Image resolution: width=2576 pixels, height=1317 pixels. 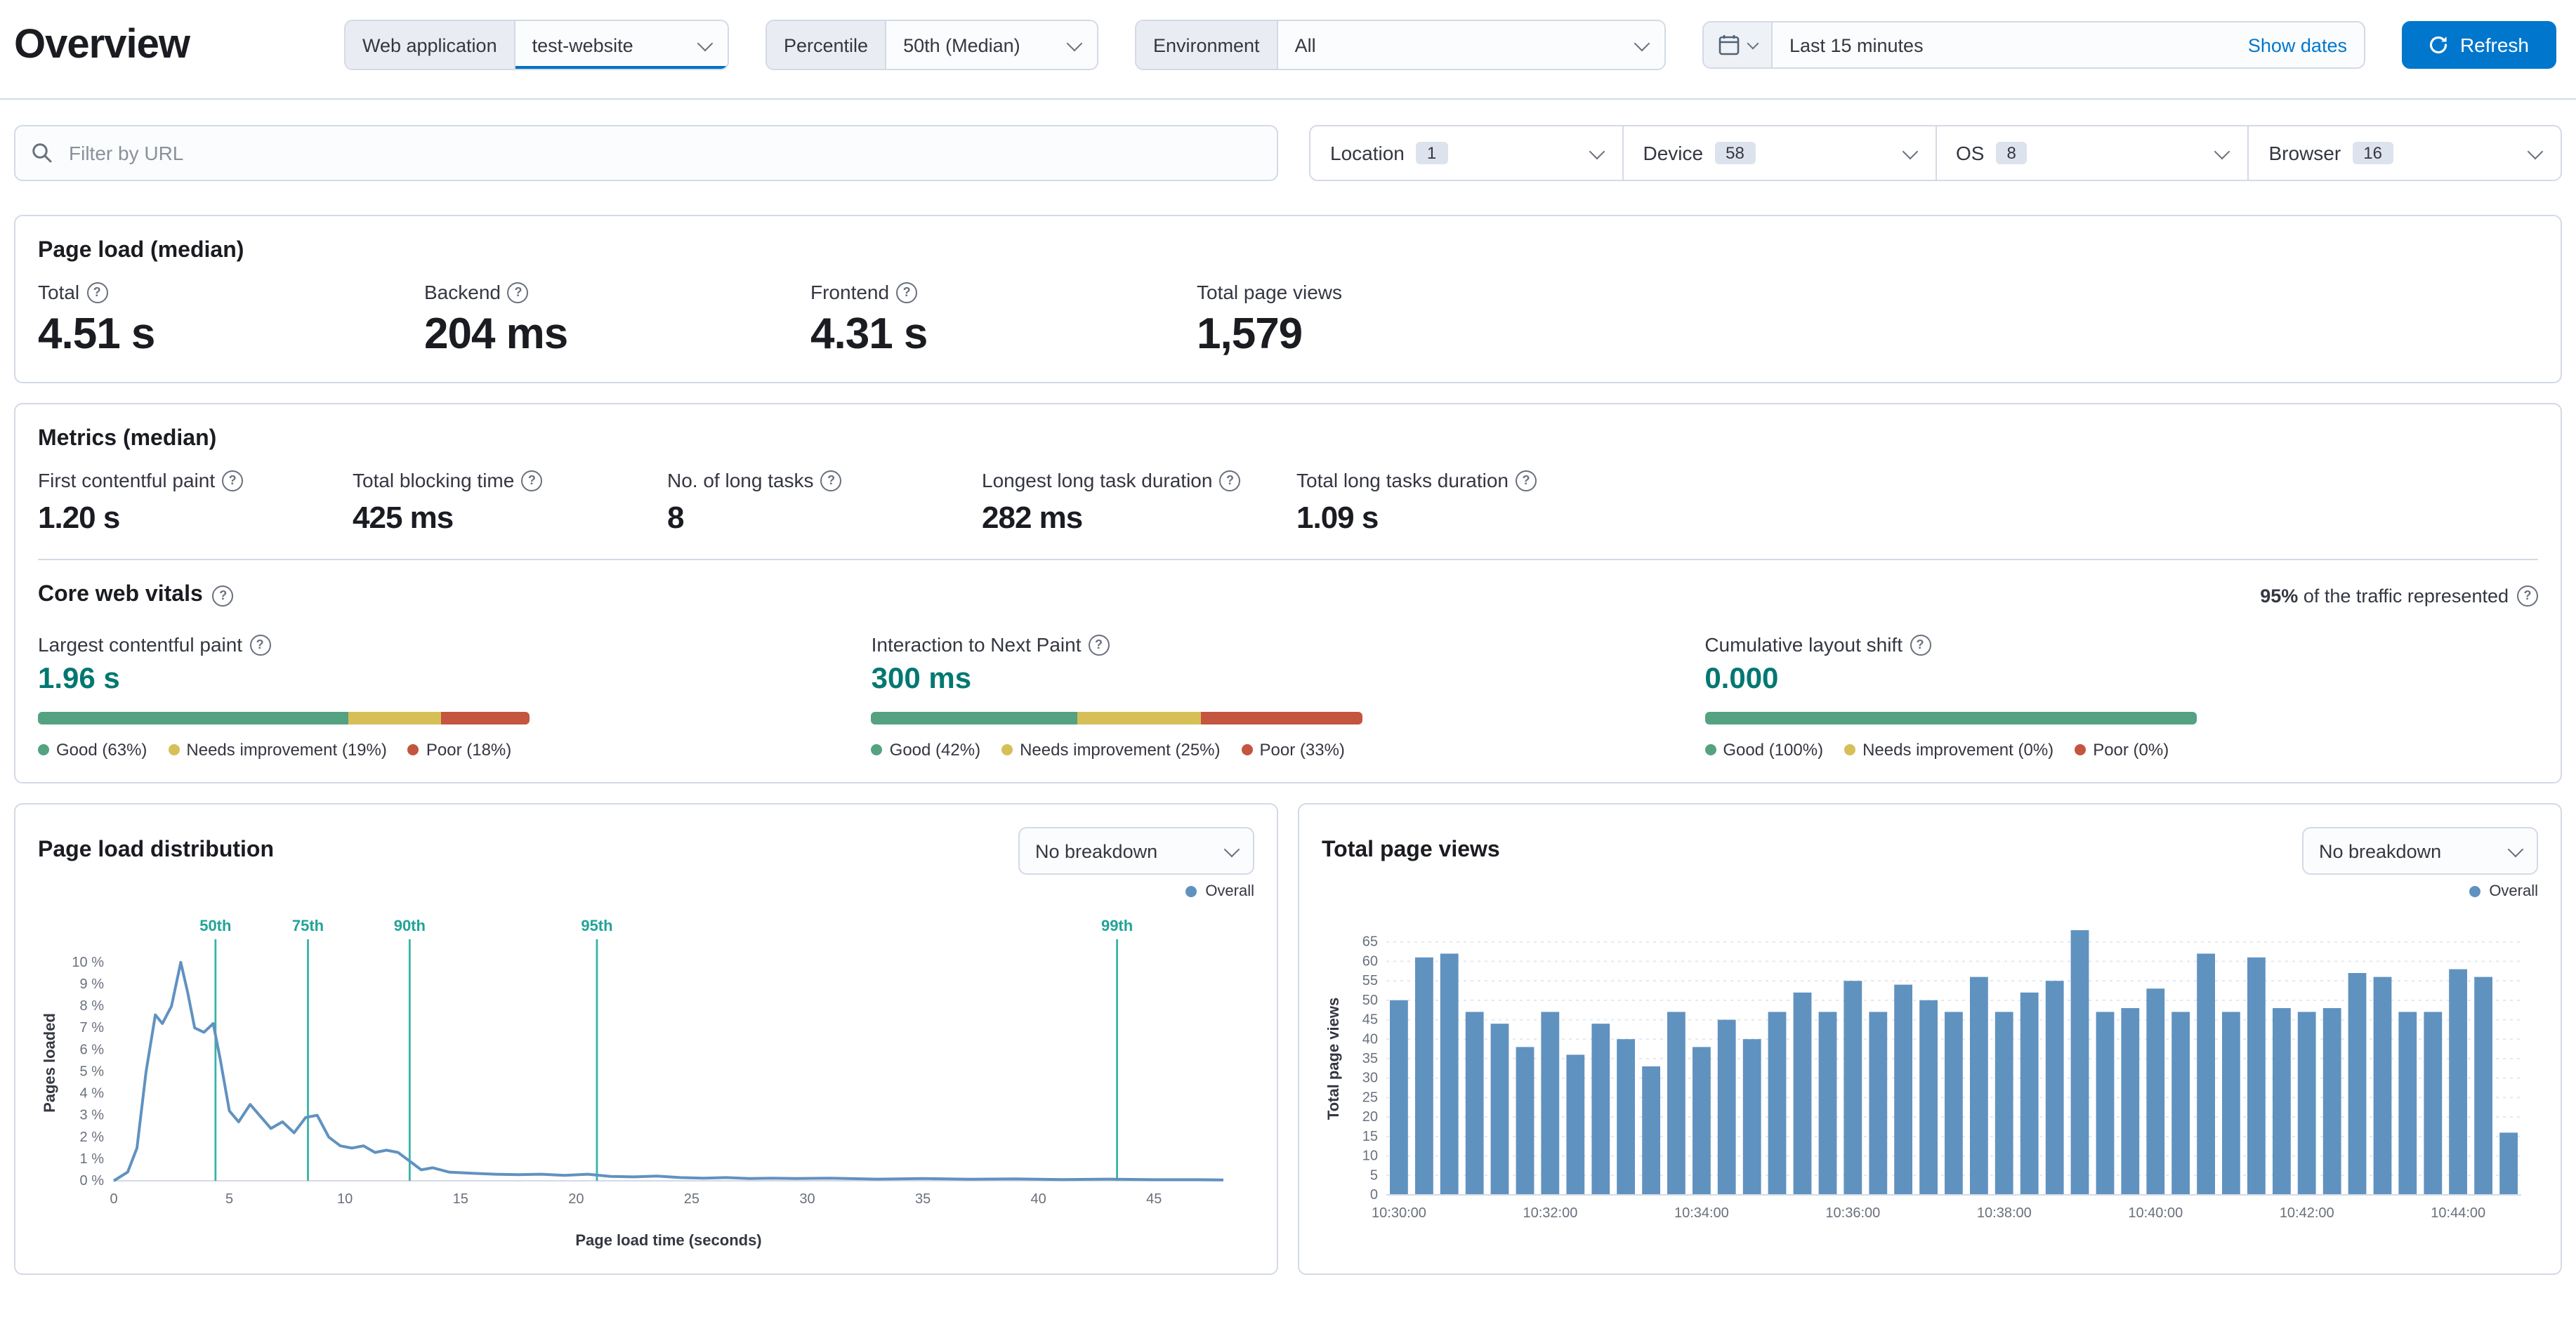 I want to click on time-range-value: Last 15 minutes, so click(x=2002, y=44).